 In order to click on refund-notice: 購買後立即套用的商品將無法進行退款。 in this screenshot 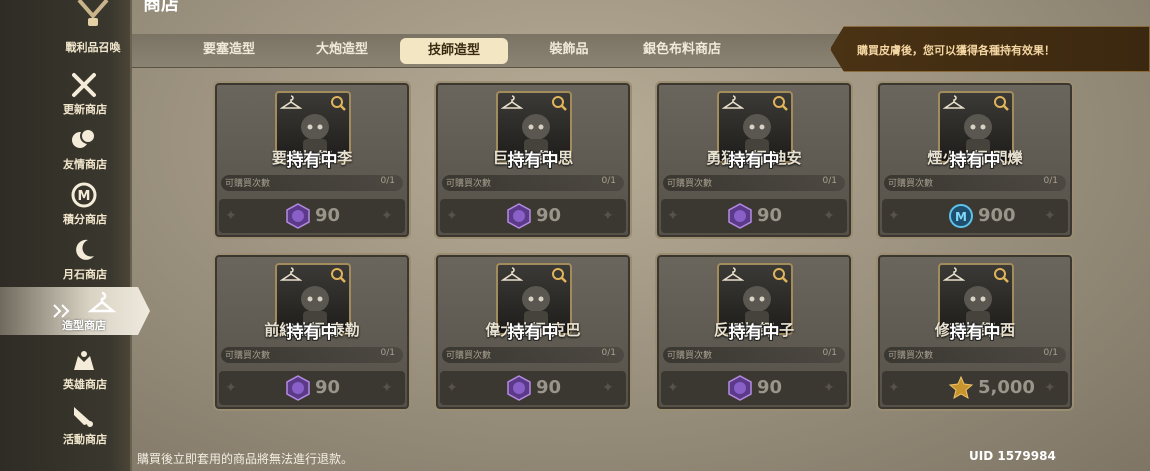, I will do `click(245, 459)`.